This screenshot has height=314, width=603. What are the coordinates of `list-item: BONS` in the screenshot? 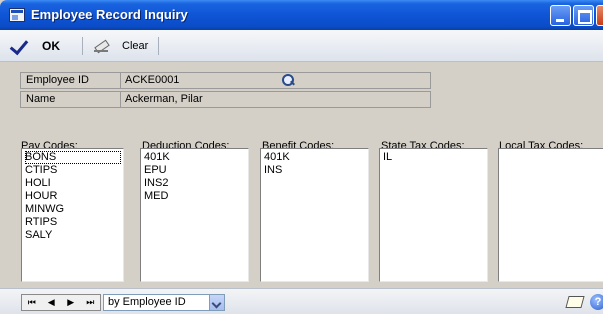 It's located at (73, 157).